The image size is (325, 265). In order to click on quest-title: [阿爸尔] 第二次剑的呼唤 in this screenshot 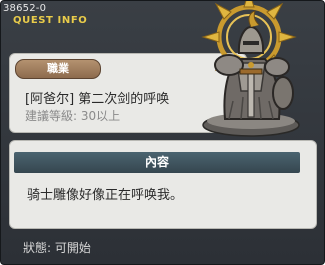, I will do `click(97, 99)`.